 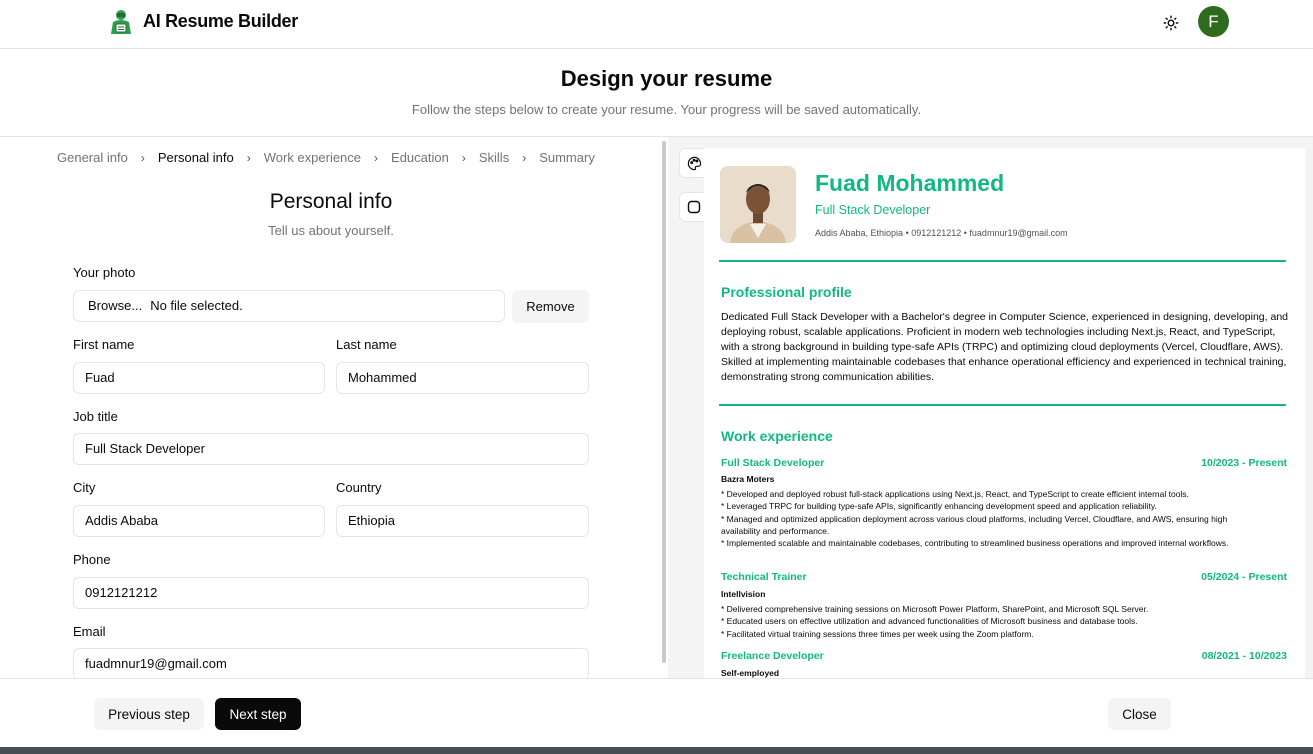 I want to click on job-company: Bazra Moters, so click(x=748, y=479).